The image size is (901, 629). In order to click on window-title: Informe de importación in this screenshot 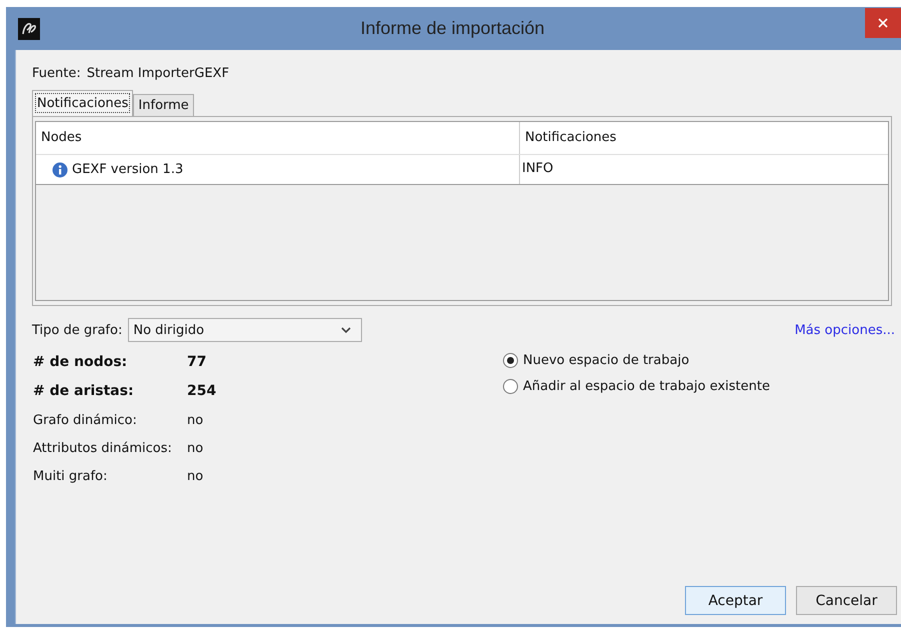, I will do `click(452, 28)`.